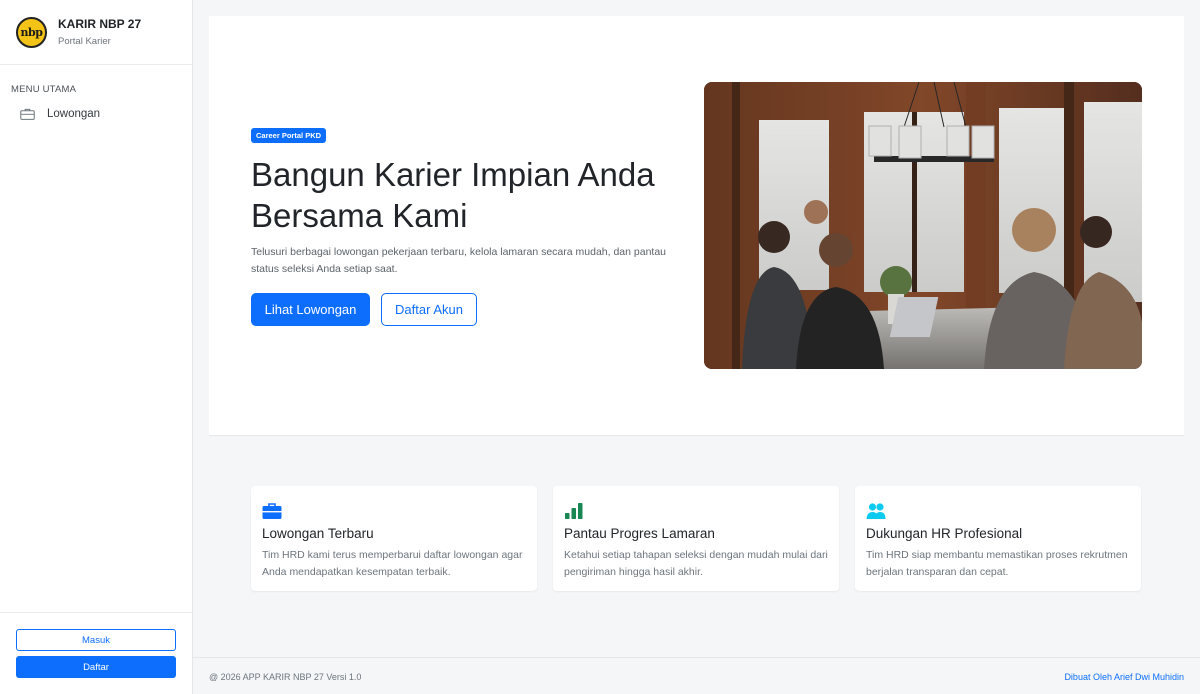  Describe the element at coordinates (453, 195) in the screenshot. I see `hero-title: Bangun Karier Impian Anda Bersama Kami` at that location.